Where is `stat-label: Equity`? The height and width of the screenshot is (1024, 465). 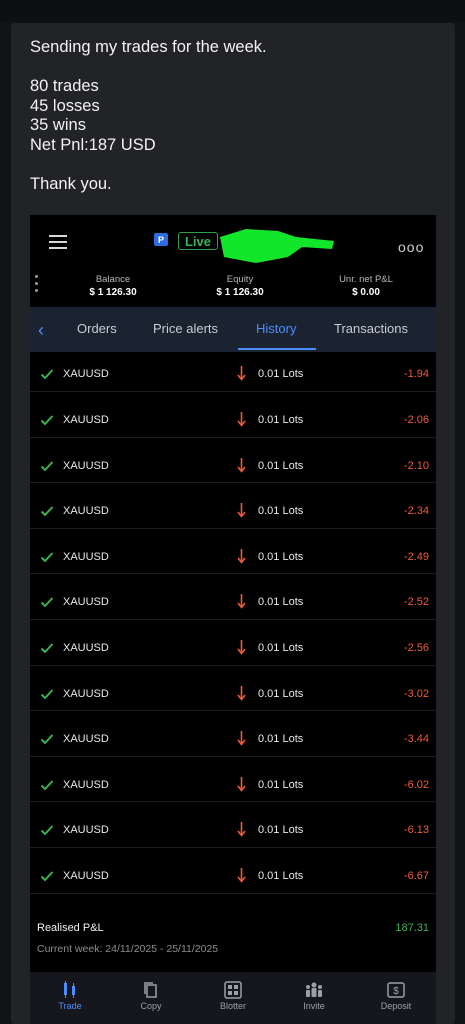 stat-label: Equity is located at coordinates (240, 279).